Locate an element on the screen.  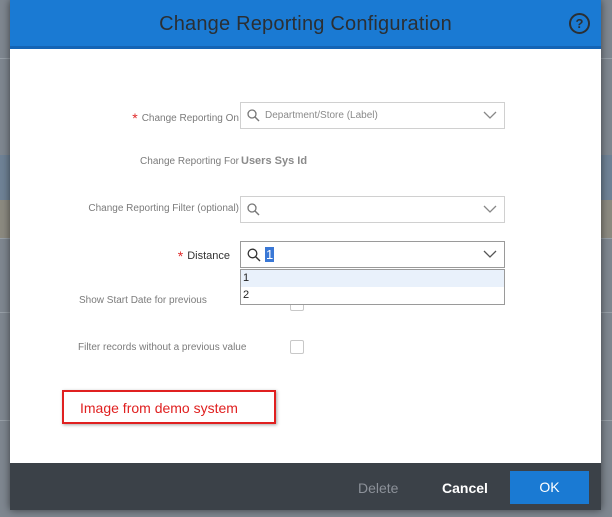
change-reporting-filter-label: Change Reporting Filter (optional) is located at coordinates (163, 208).